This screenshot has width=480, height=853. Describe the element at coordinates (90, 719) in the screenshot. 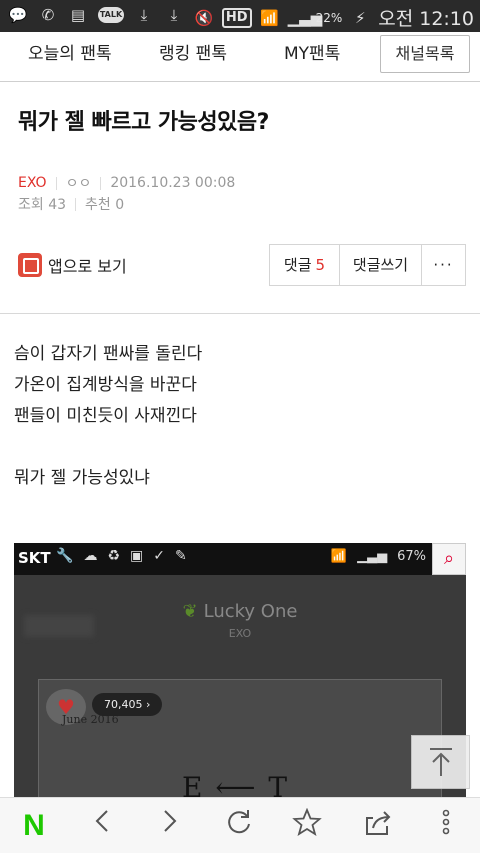

I see `album-date: June 2016` at that location.